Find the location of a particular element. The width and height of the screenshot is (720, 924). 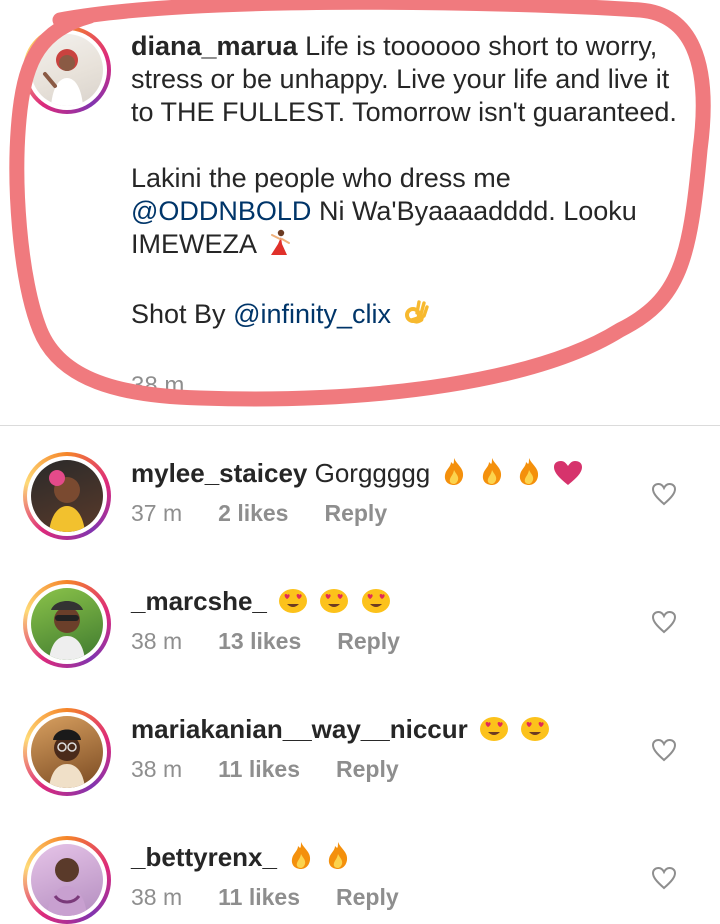

pink-heart-emoji-icon is located at coordinates (568, 477).